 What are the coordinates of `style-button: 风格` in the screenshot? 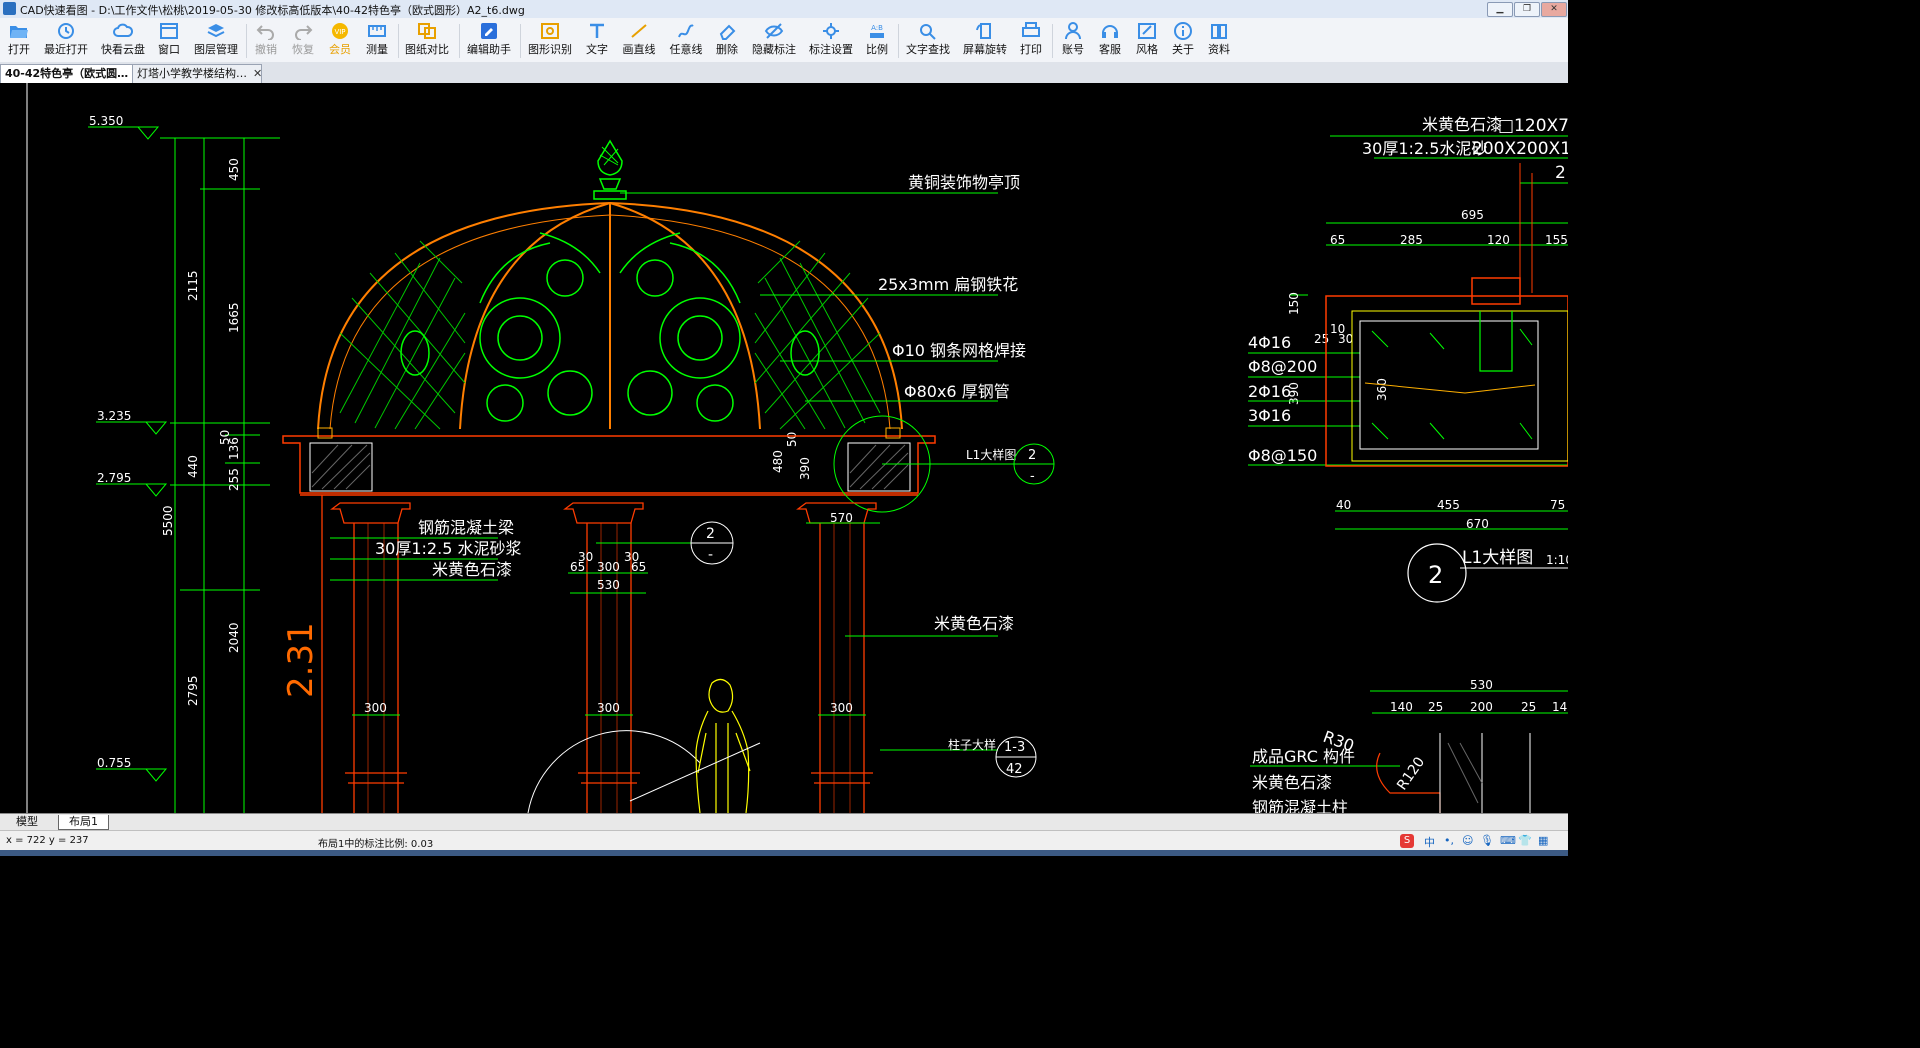 It's located at (1147, 40).